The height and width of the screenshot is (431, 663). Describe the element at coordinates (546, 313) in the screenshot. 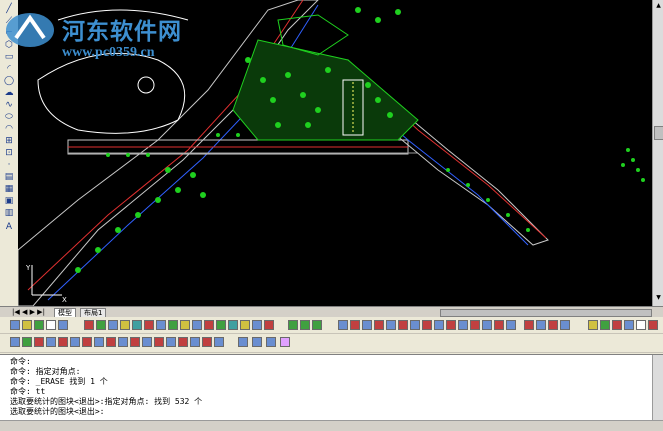

I see `horizontal-scrollbar` at that location.